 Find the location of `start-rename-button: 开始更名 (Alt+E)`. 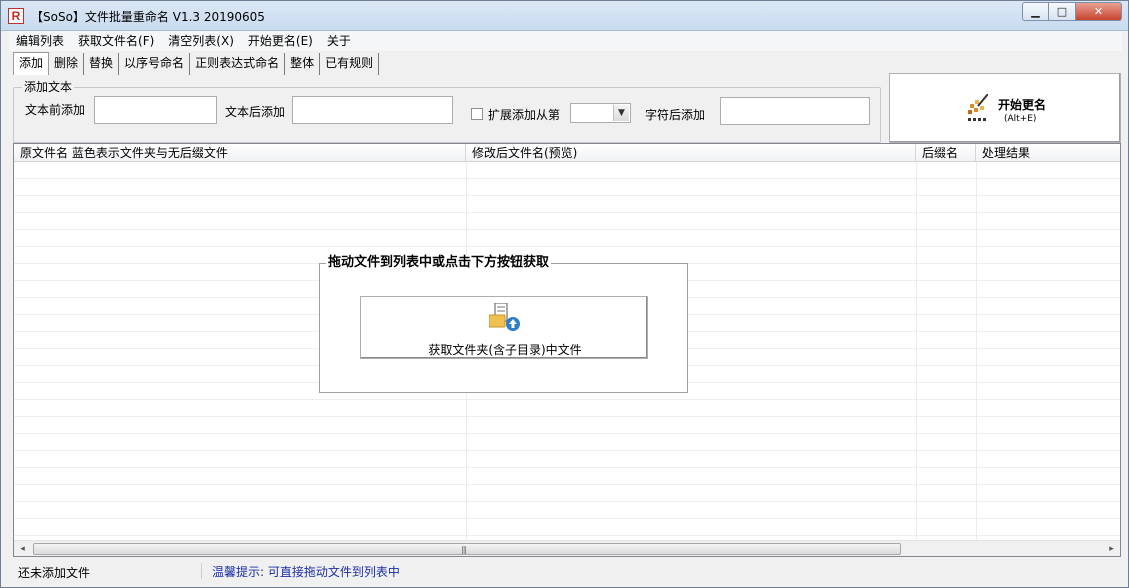

start-rename-button: 开始更名 (Alt+E) is located at coordinates (1005, 108).